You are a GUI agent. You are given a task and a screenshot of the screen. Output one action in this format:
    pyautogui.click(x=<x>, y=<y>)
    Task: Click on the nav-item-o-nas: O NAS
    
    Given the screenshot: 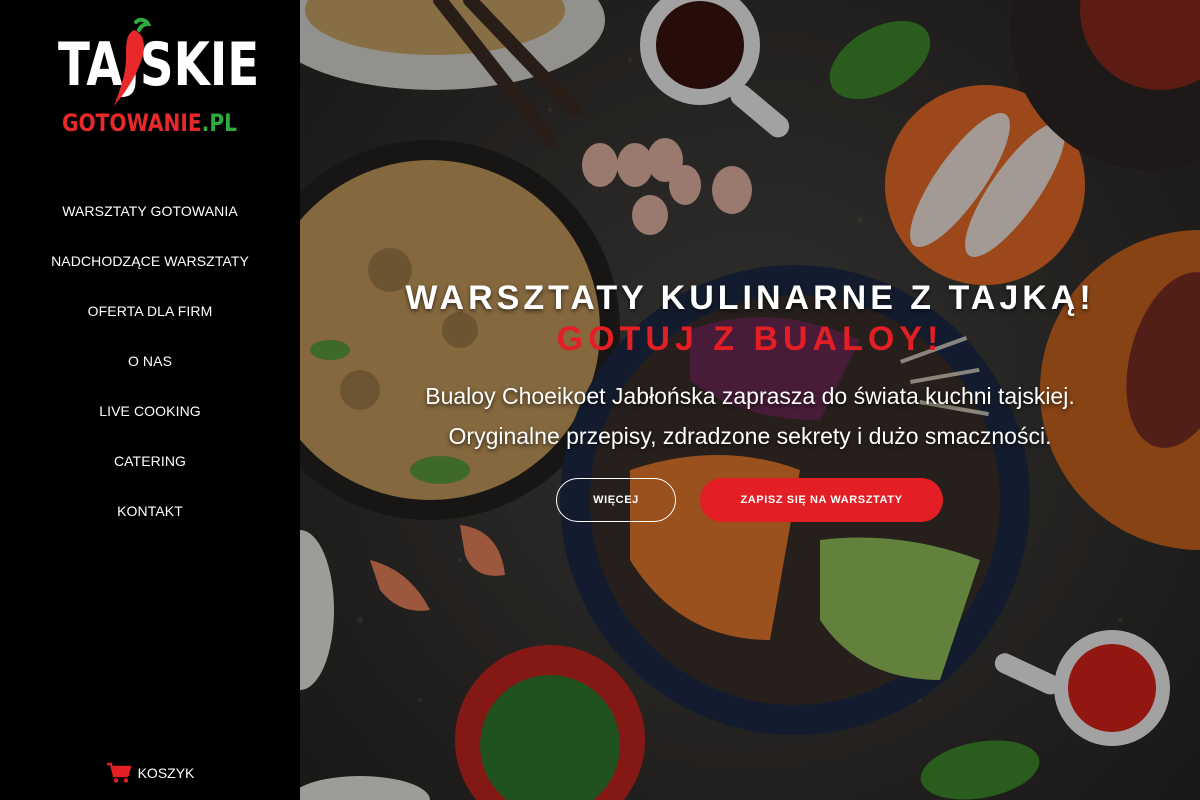 What is the action you would take?
    pyautogui.click(x=150, y=361)
    